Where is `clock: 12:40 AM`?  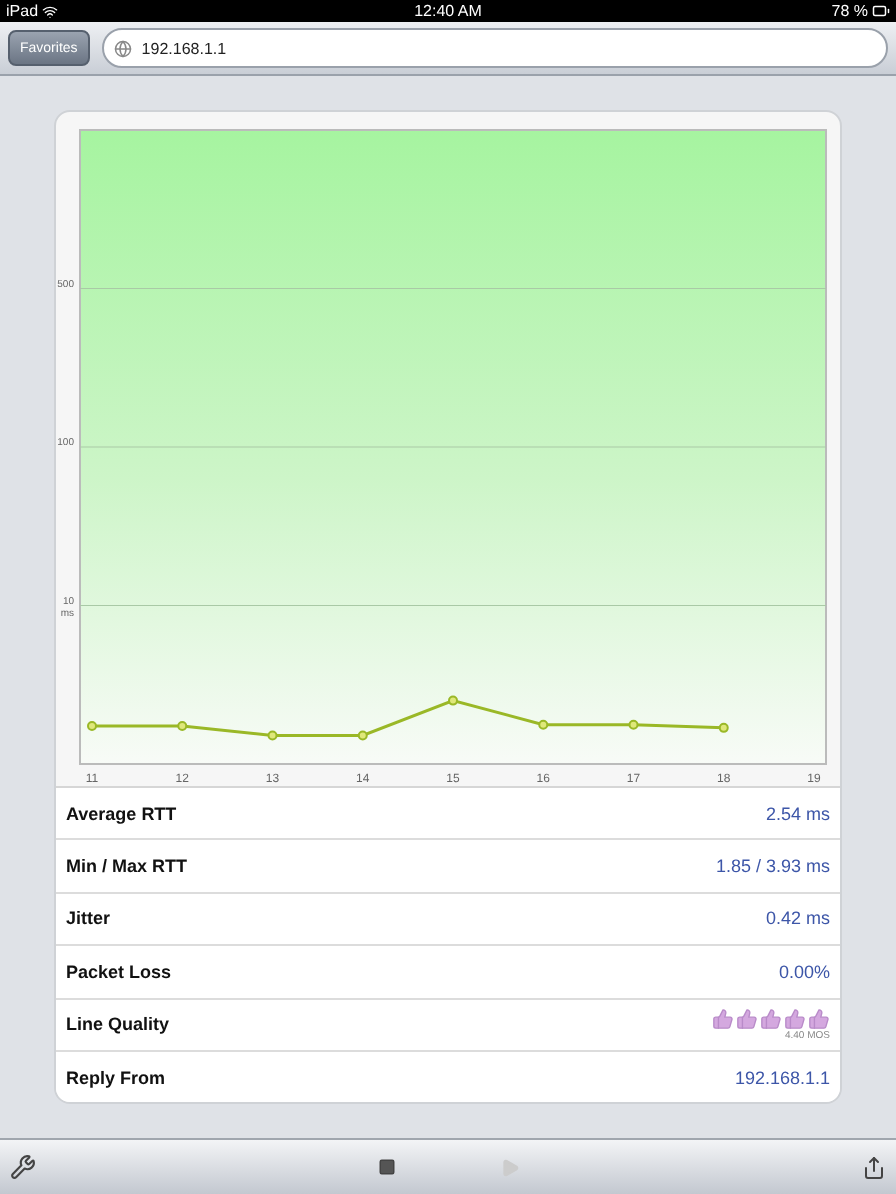 clock: 12:40 AM is located at coordinates (448, 11).